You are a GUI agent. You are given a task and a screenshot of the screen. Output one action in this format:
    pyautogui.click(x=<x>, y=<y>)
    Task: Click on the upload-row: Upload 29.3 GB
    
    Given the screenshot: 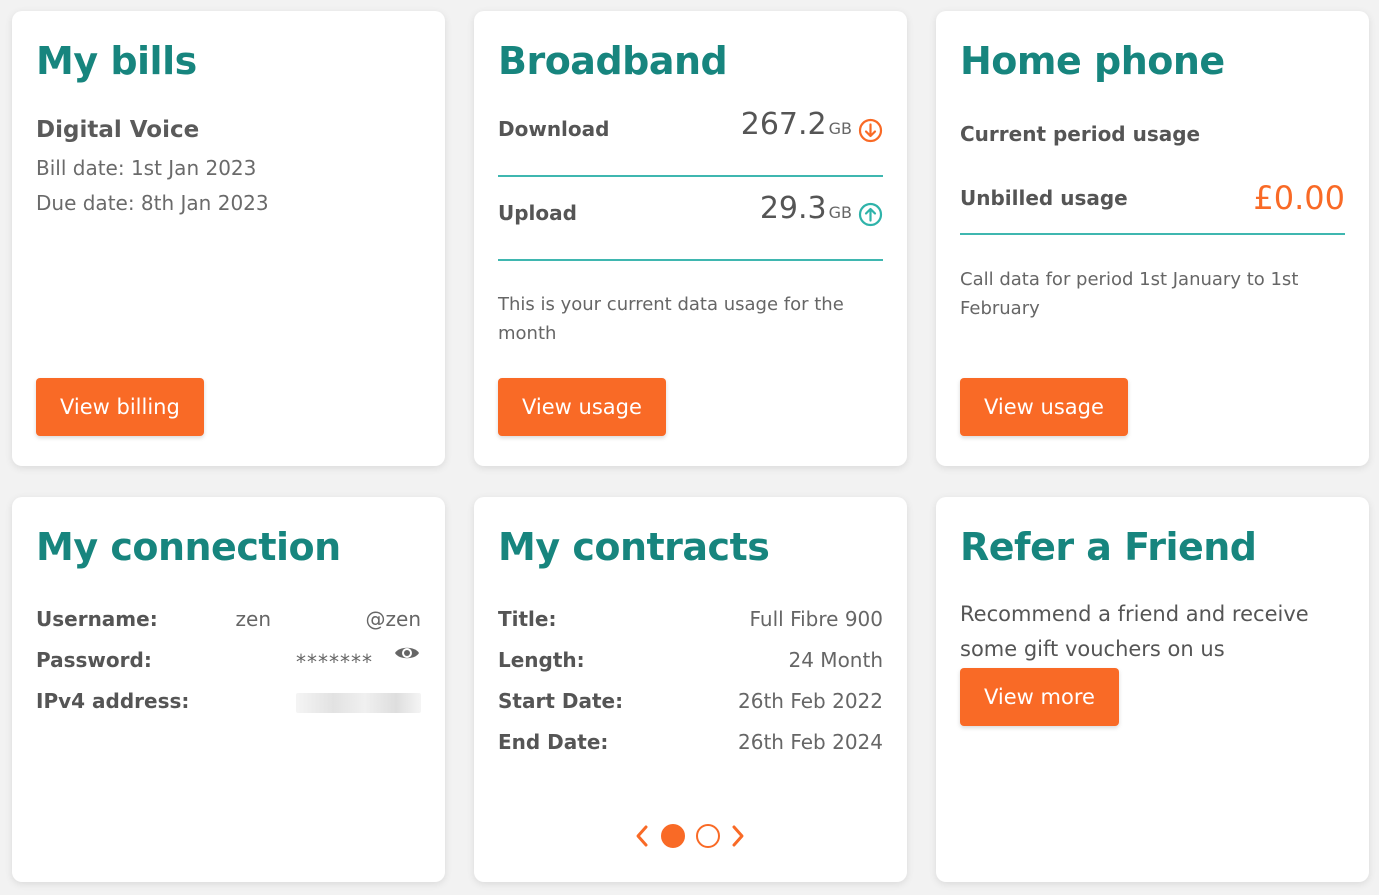 What is the action you would take?
    pyautogui.click(x=690, y=219)
    